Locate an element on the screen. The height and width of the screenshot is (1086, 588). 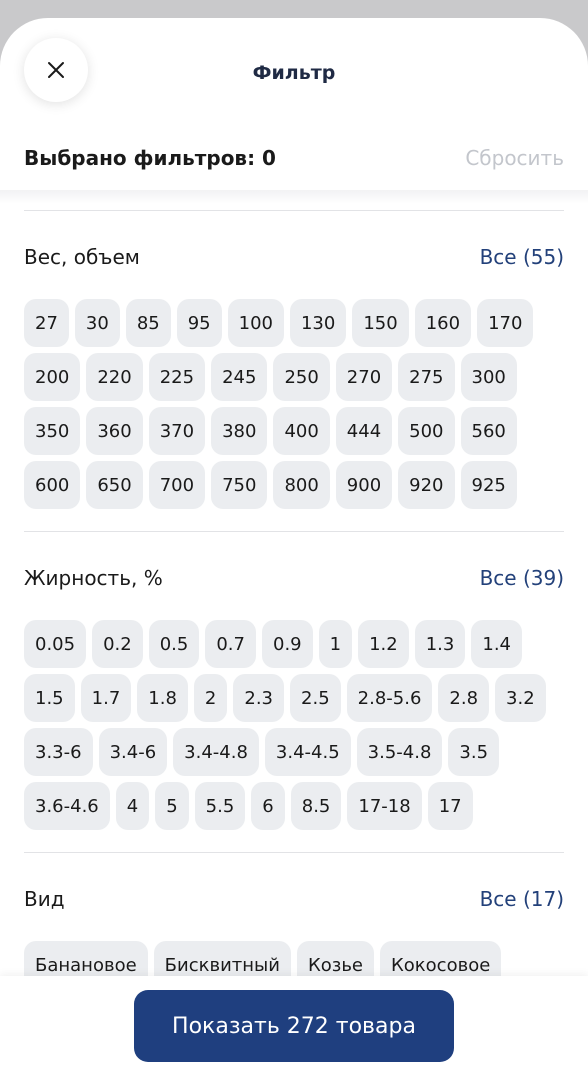
scroll-shadow is located at coordinates (294, 197).